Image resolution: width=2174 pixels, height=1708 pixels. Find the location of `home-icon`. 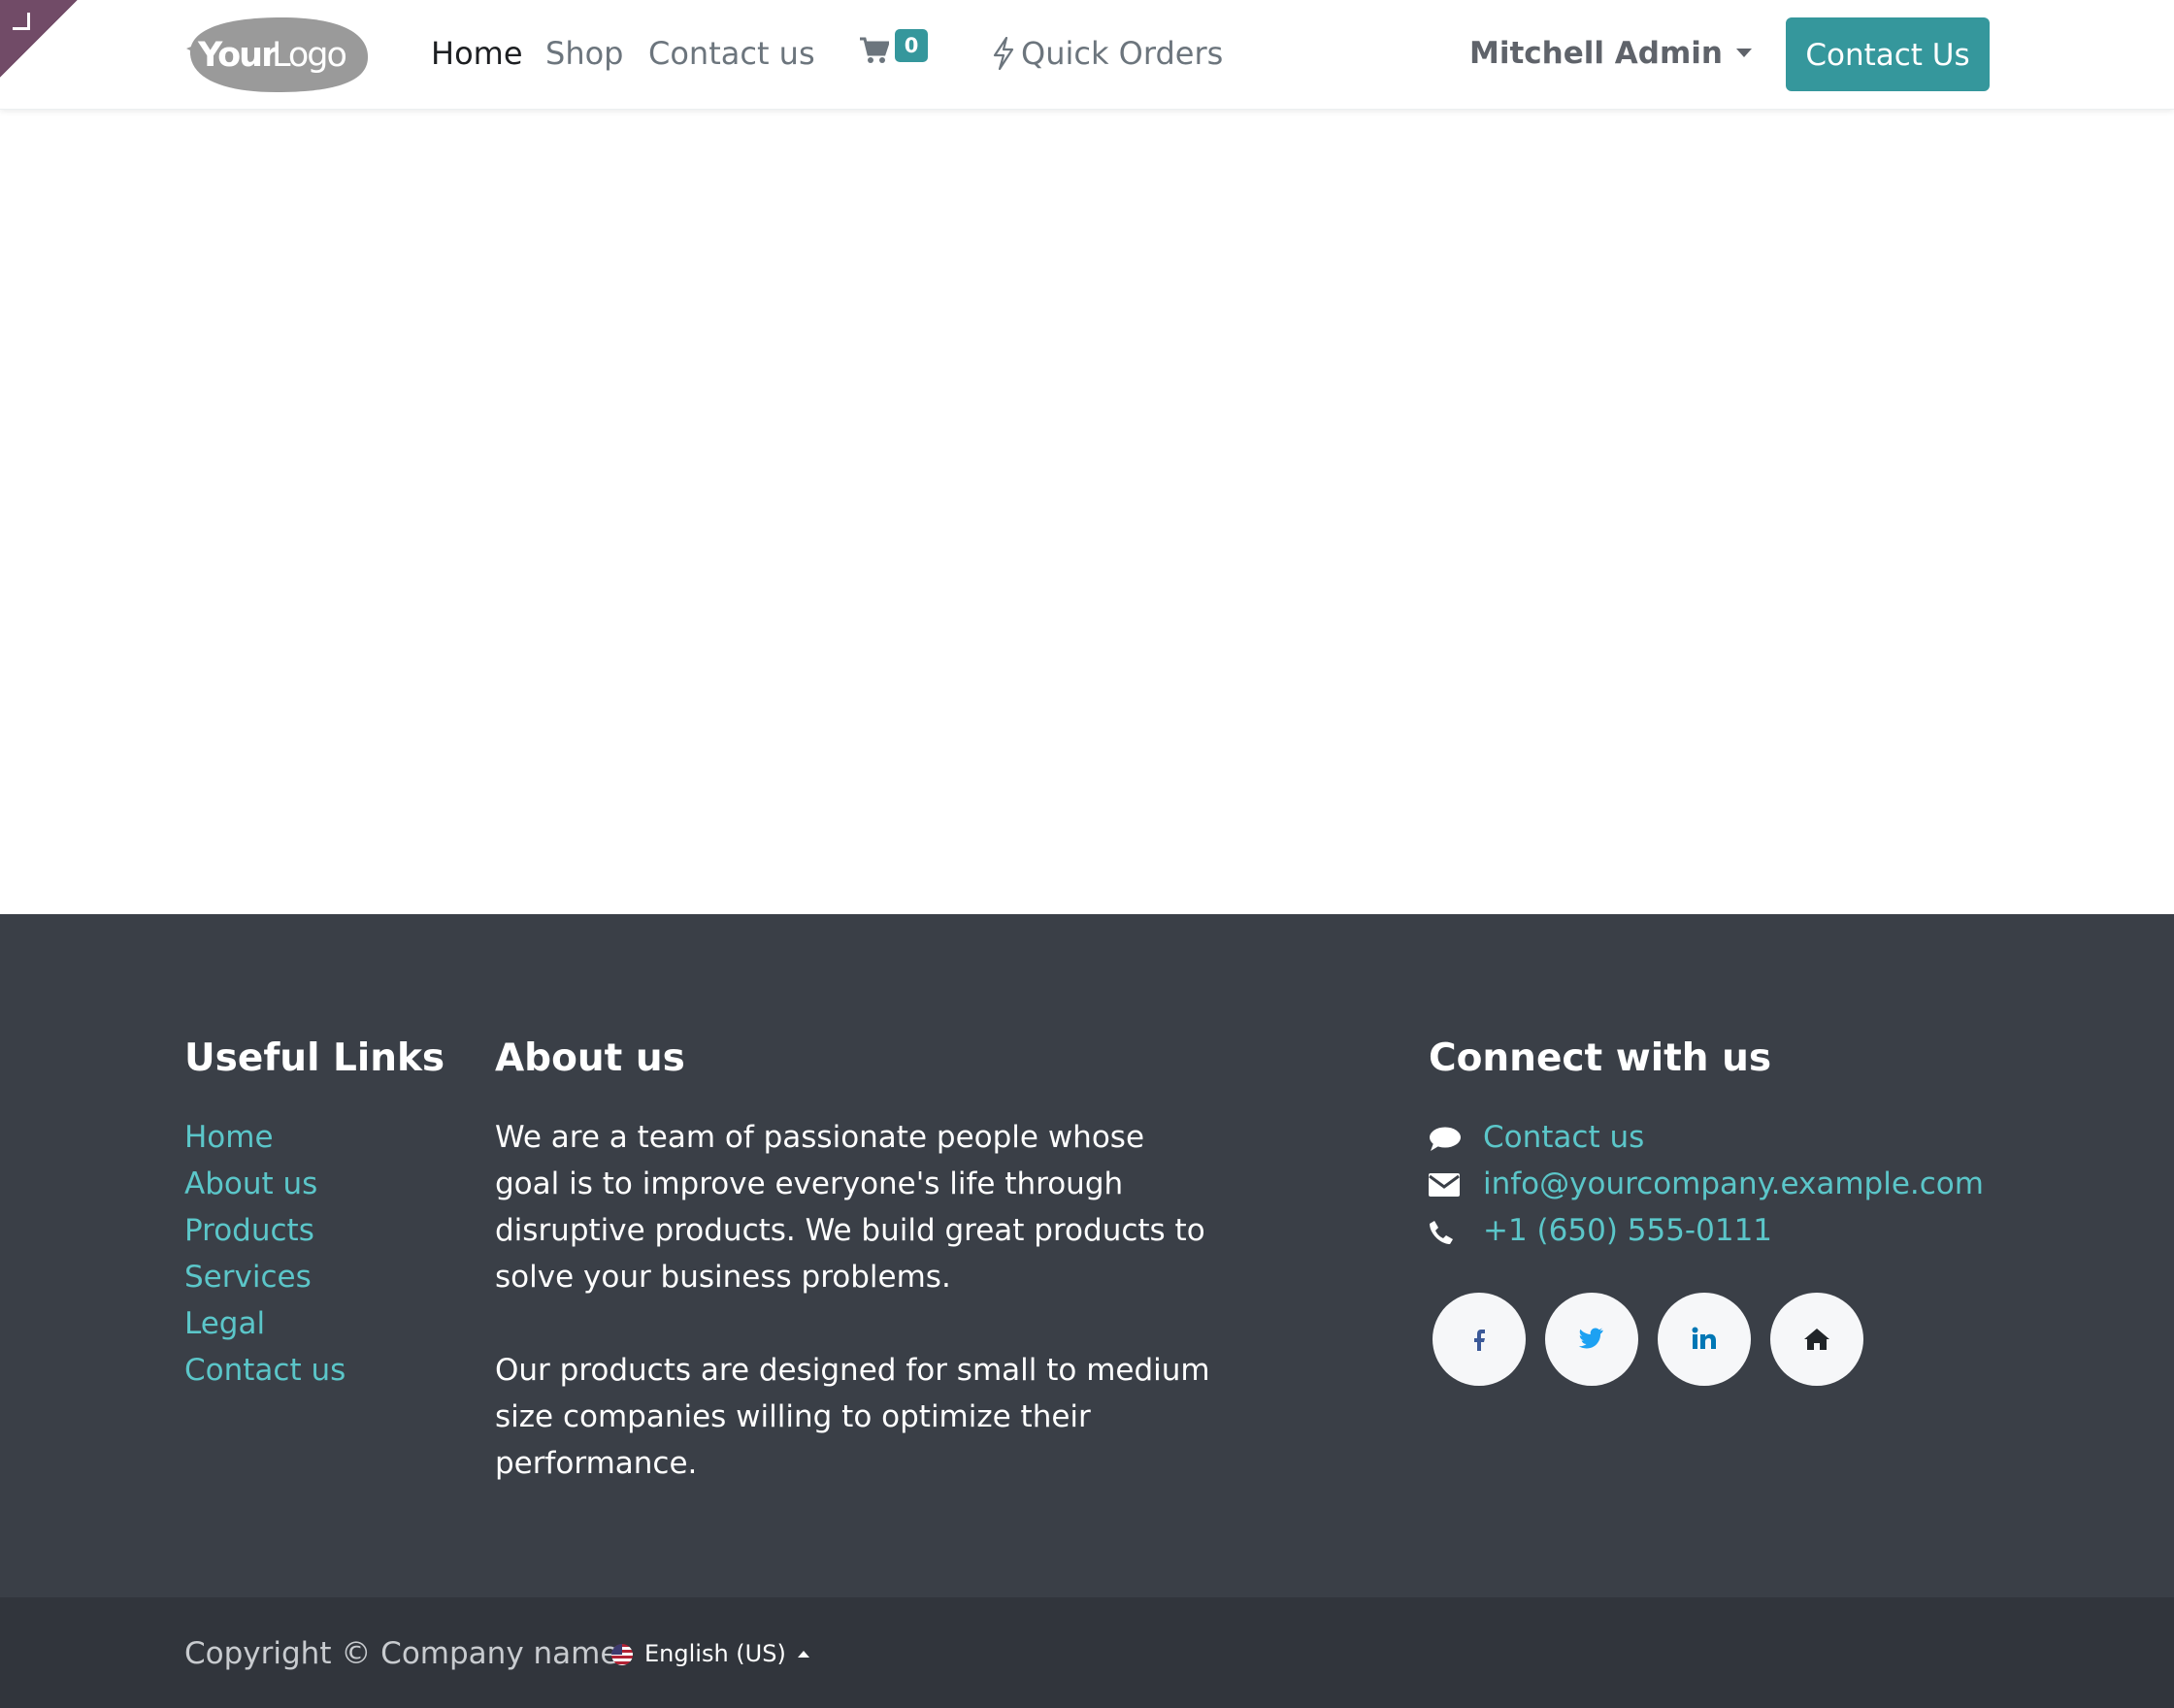

home-icon is located at coordinates (1816, 1339).